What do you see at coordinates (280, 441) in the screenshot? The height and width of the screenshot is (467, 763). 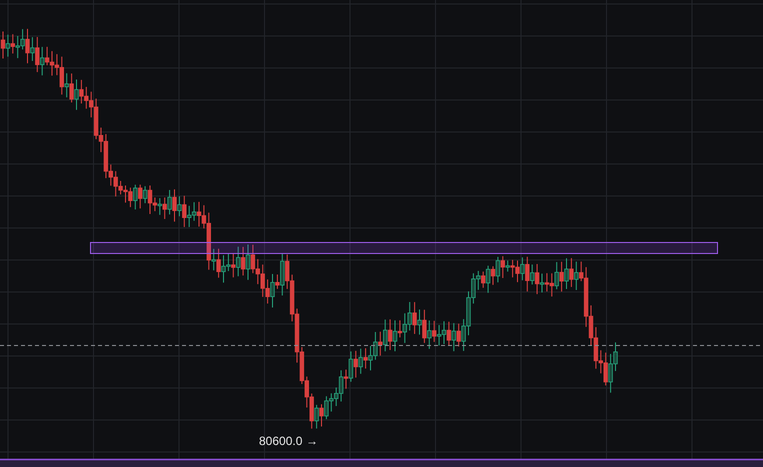 I see `low-price-label: 80600.0` at bounding box center [280, 441].